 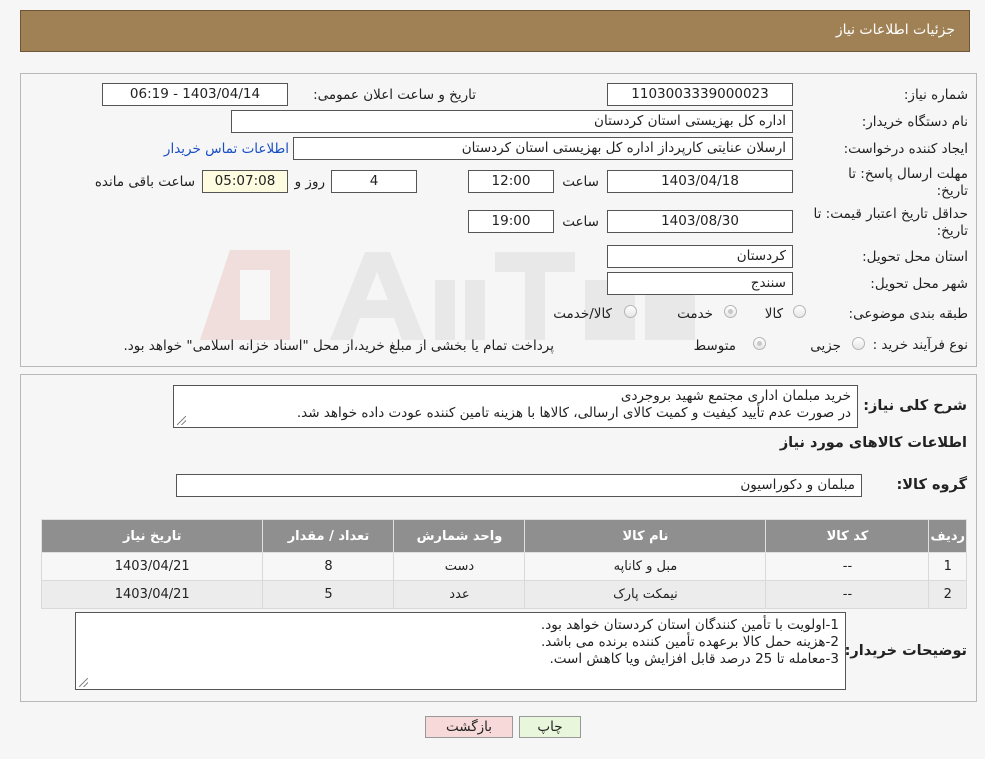 What do you see at coordinates (700, 221) in the screenshot?
I see `validity-date-field: 1403/08/30` at bounding box center [700, 221].